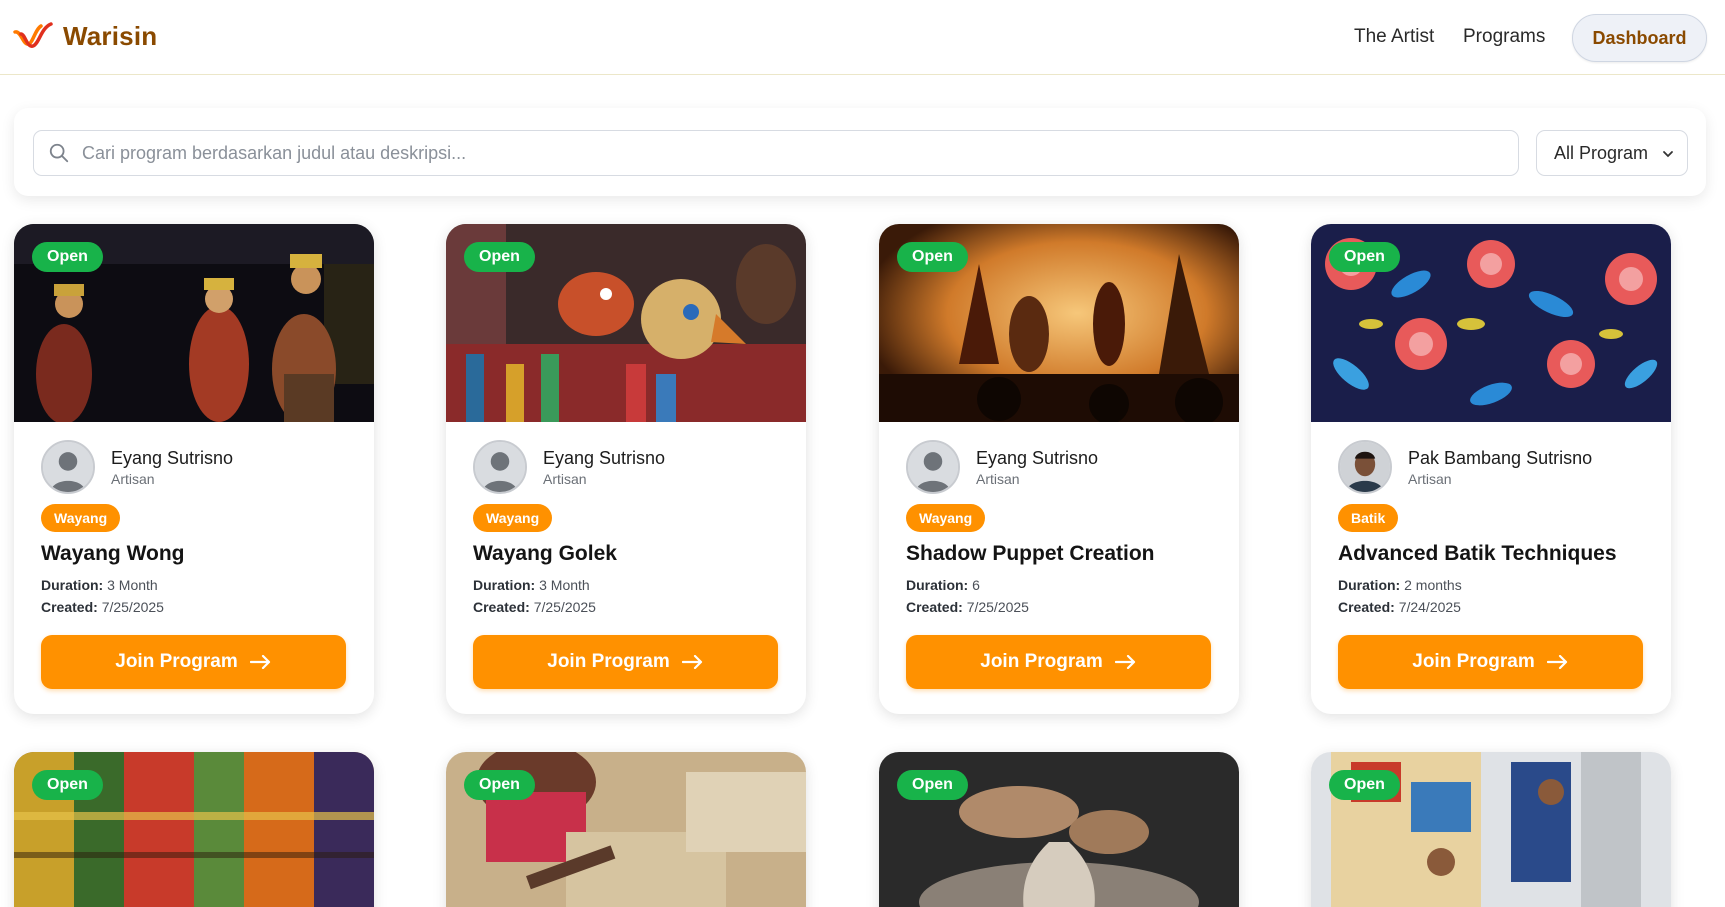 The height and width of the screenshot is (907, 1725). What do you see at coordinates (862, 37) in the screenshot?
I see `top-navbar: Warisin The Artist Programs Dashboard` at bounding box center [862, 37].